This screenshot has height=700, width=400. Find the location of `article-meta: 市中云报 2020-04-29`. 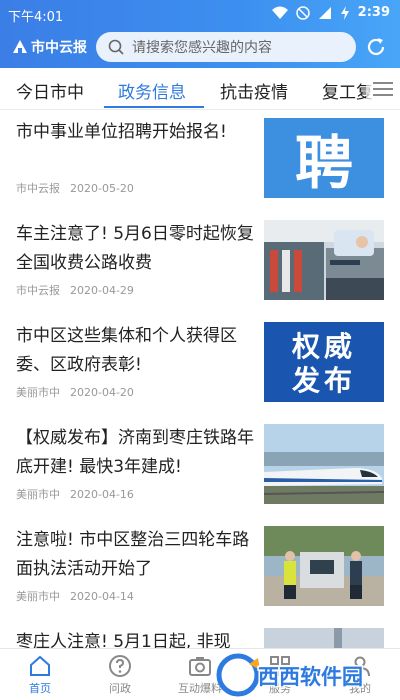

article-meta: 市中云报 2020-04-29 is located at coordinates (75, 290).